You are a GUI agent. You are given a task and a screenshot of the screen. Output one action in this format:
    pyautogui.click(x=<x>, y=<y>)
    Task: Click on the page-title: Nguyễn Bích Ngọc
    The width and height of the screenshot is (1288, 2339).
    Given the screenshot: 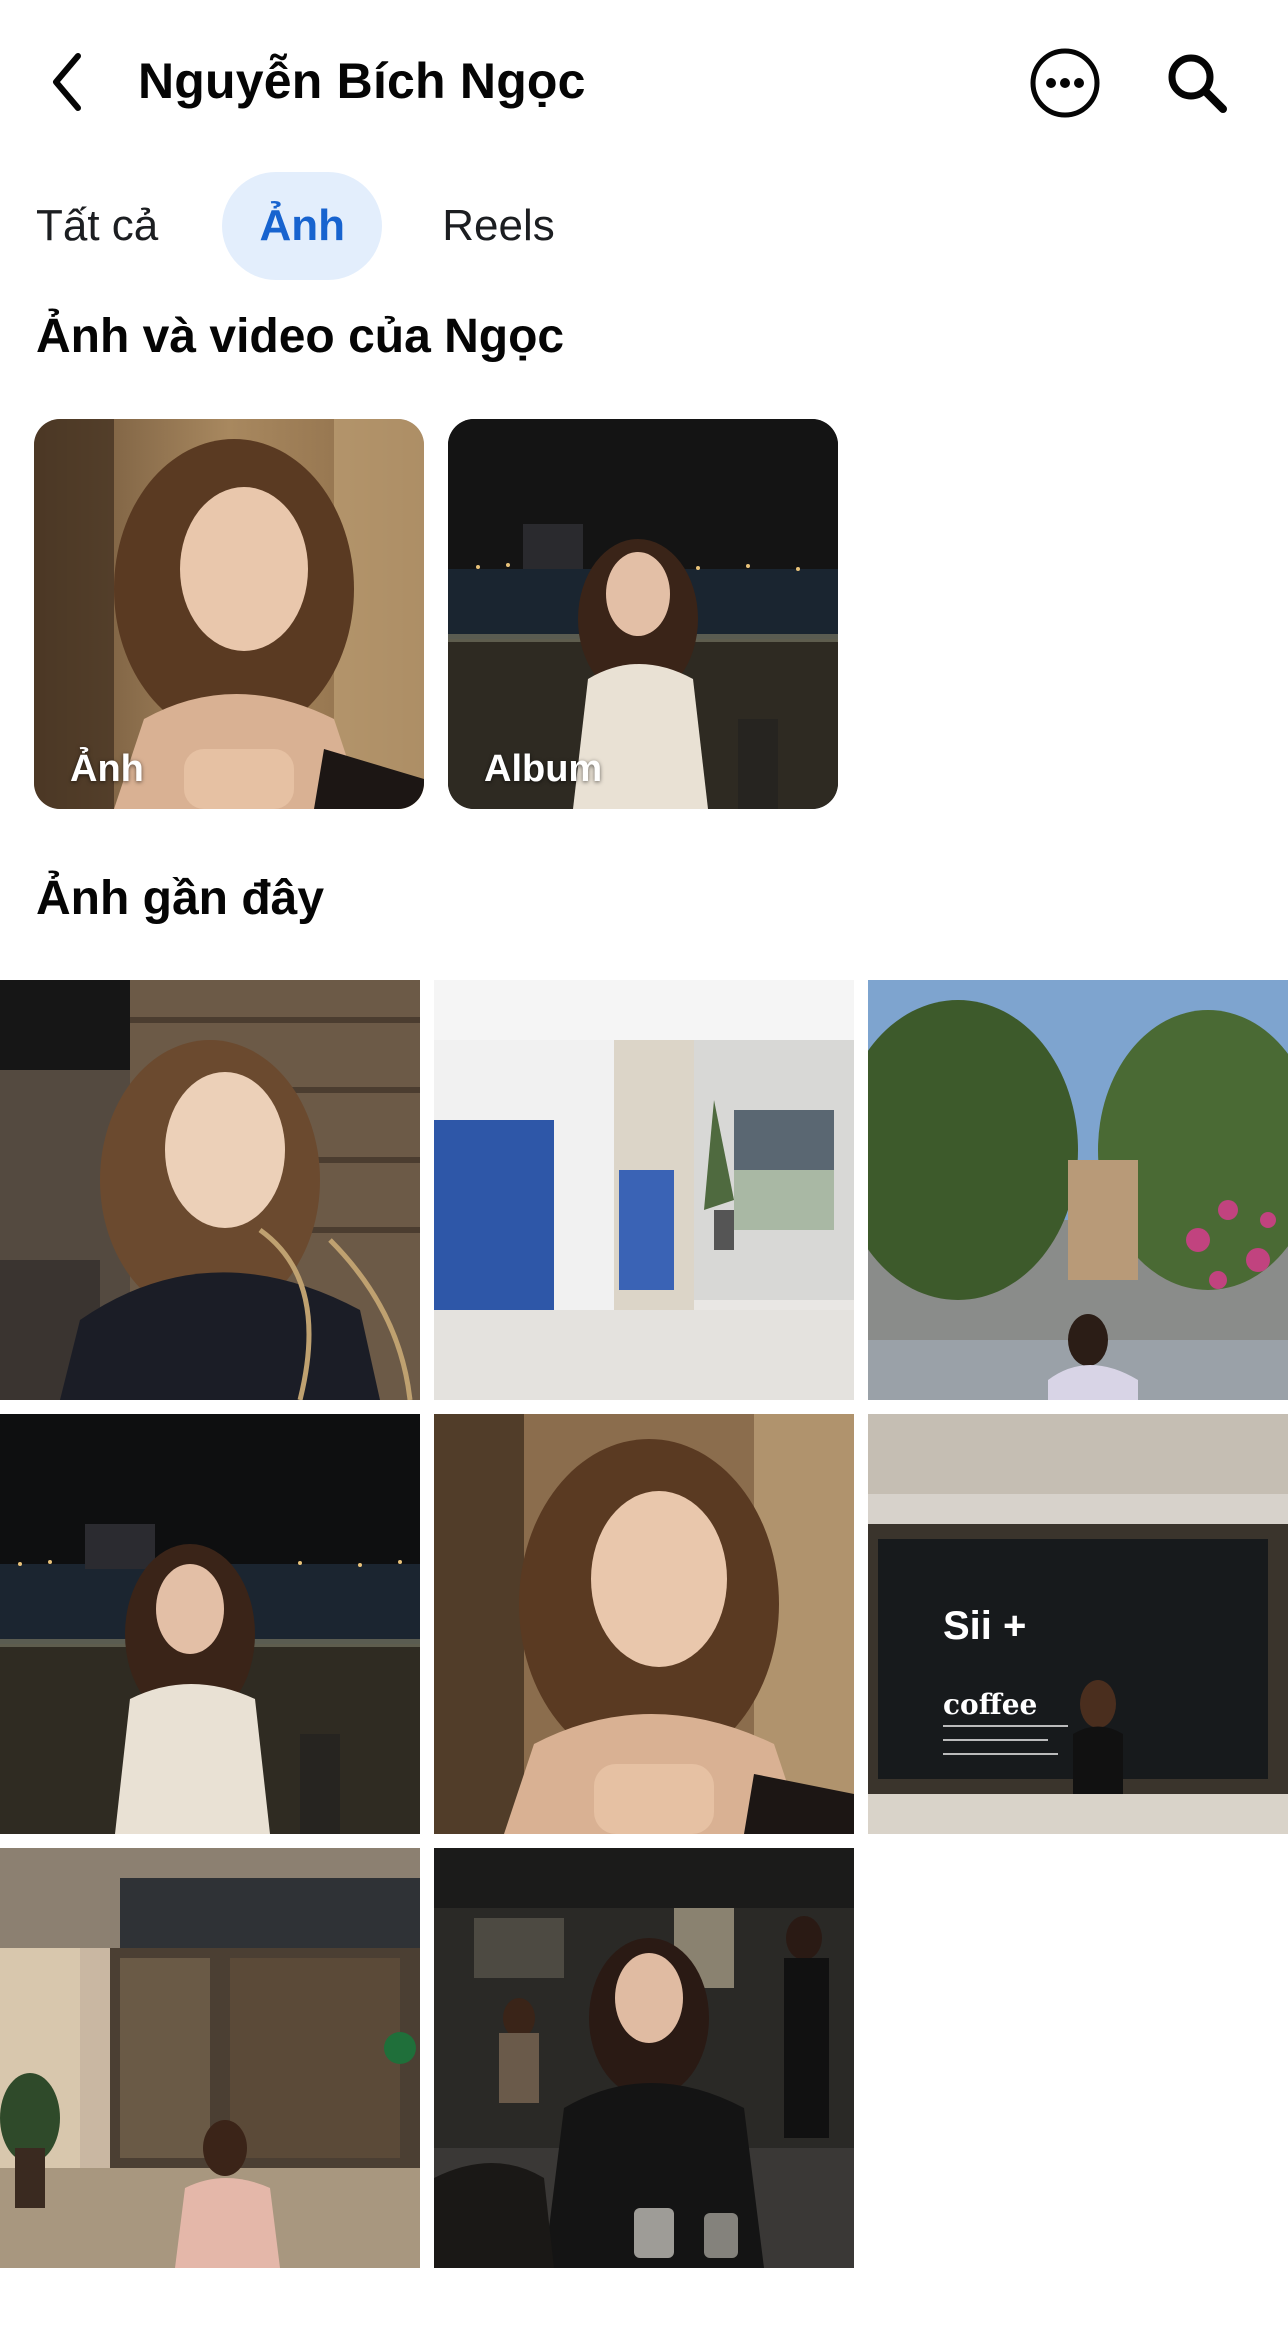 What is the action you would take?
    pyautogui.click(x=362, y=81)
    